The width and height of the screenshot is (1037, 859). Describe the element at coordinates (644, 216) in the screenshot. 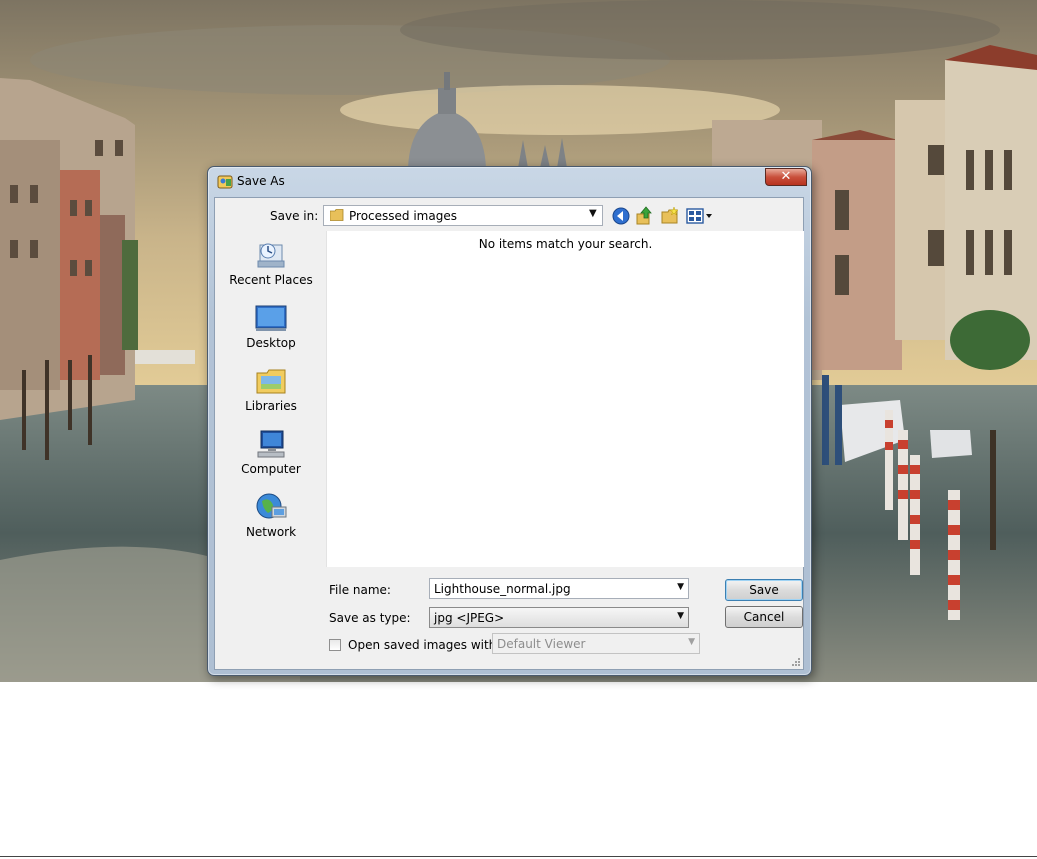

I see `up-folder-icon` at that location.